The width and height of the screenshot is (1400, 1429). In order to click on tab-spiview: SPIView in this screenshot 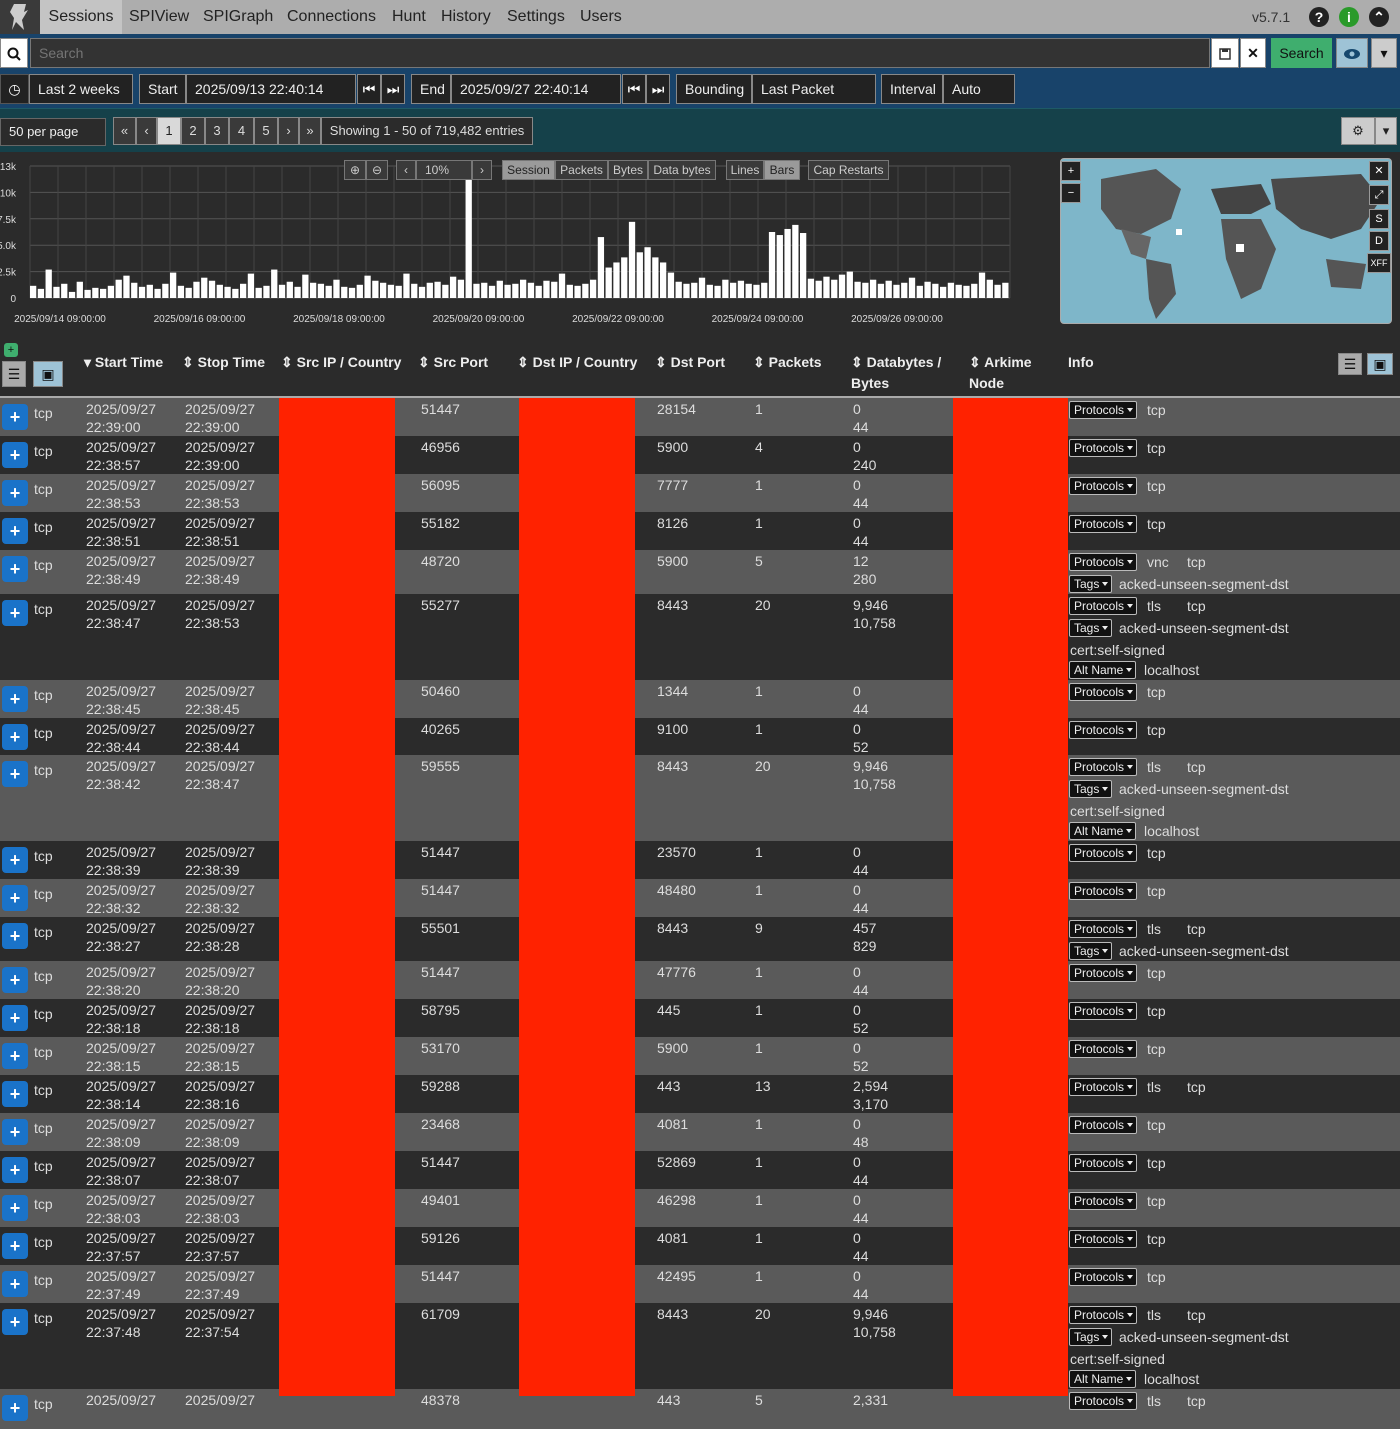, I will do `click(159, 17)`.